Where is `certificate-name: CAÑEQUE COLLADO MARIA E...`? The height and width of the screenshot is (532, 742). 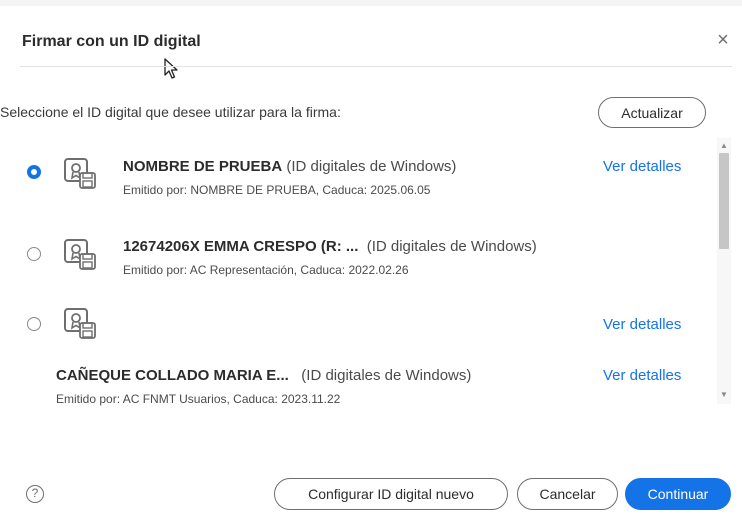 certificate-name: CAÑEQUE COLLADO MARIA E... is located at coordinates (172, 375).